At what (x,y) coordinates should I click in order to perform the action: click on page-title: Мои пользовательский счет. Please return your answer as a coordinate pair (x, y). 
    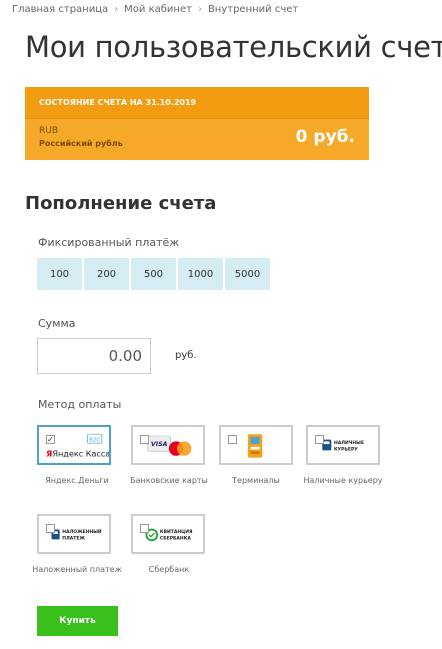
    Looking at the image, I should click on (233, 47).